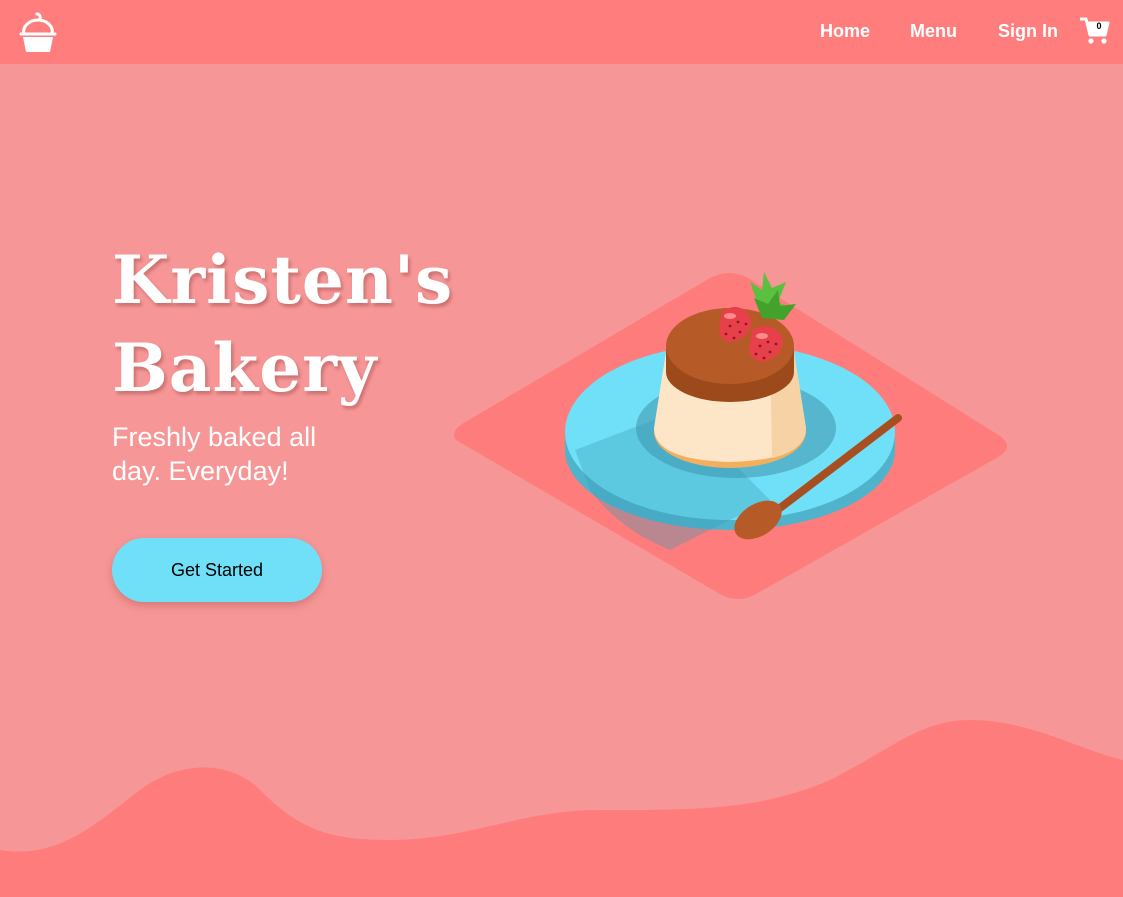  I want to click on nav-link-home: Home, so click(845, 31).